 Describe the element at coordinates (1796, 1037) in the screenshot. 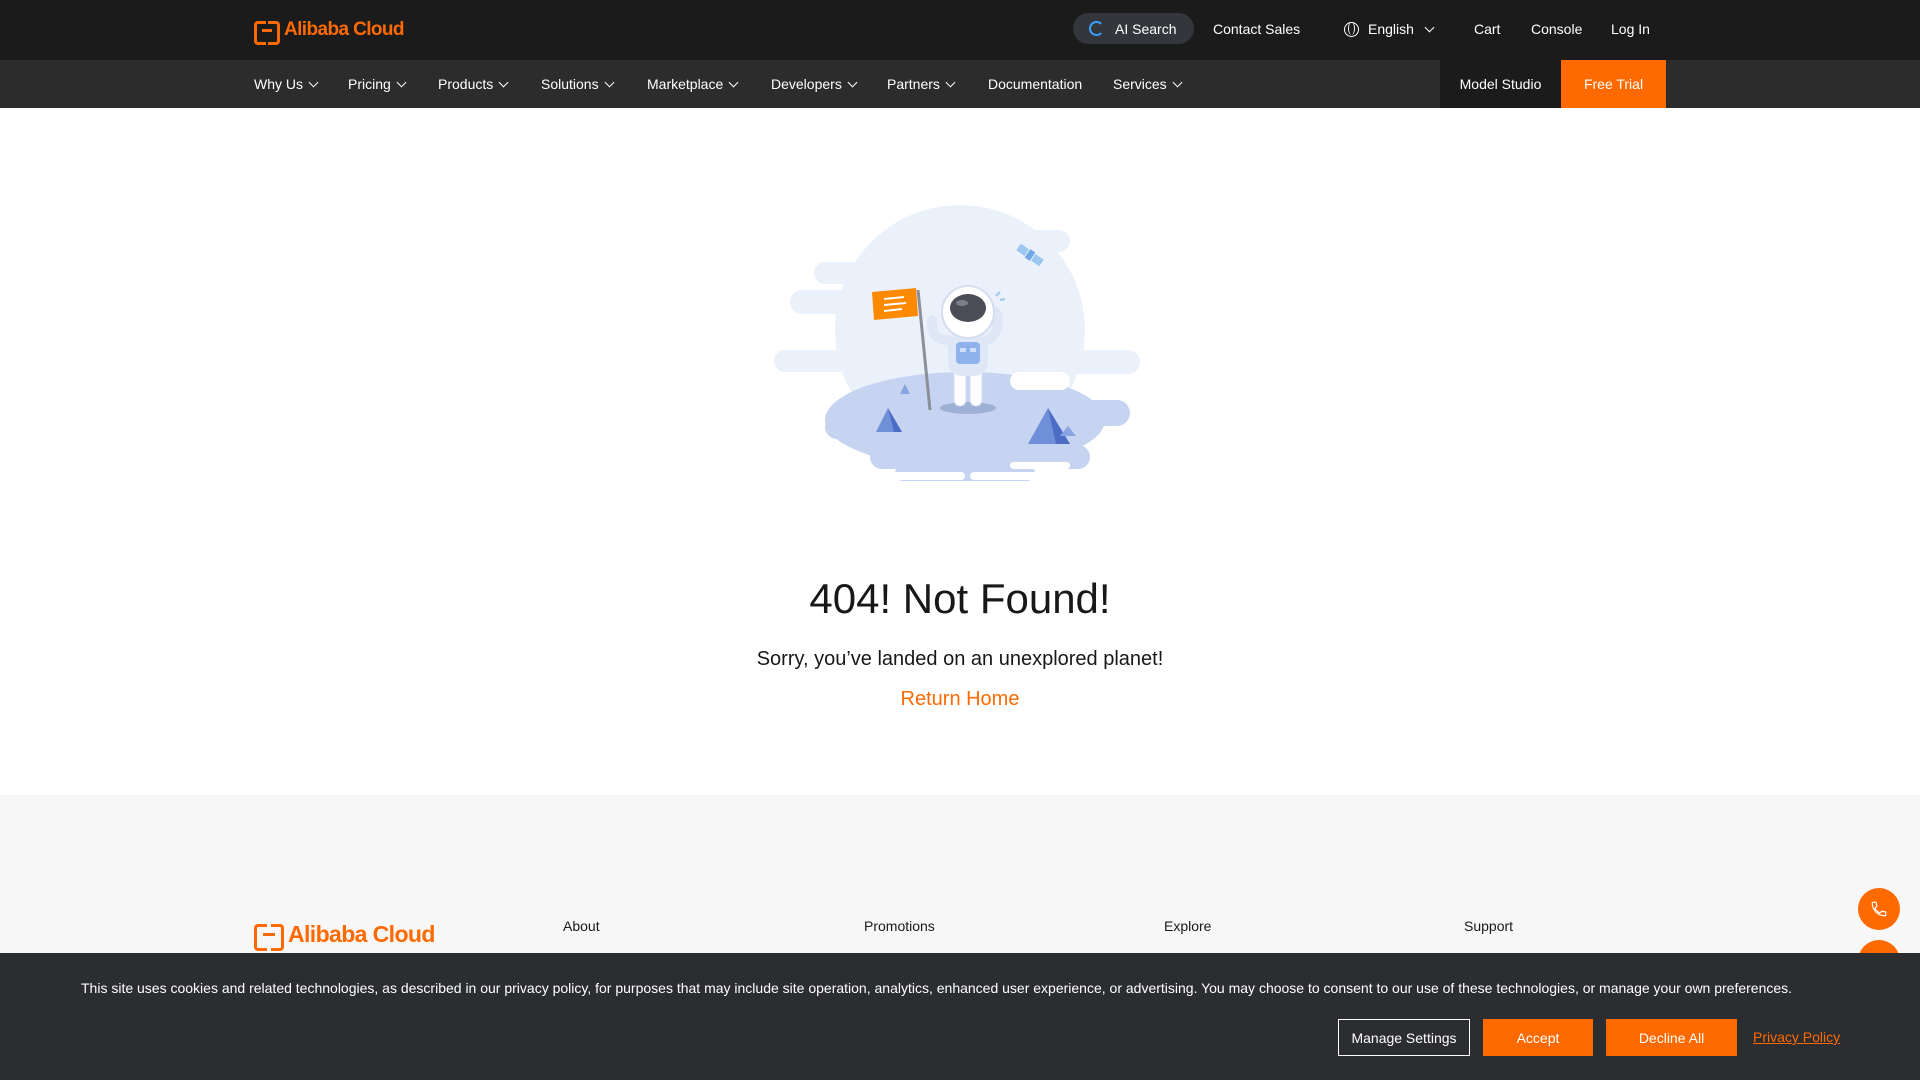

I see `privacy-policy-link: Privacy Policy` at that location.